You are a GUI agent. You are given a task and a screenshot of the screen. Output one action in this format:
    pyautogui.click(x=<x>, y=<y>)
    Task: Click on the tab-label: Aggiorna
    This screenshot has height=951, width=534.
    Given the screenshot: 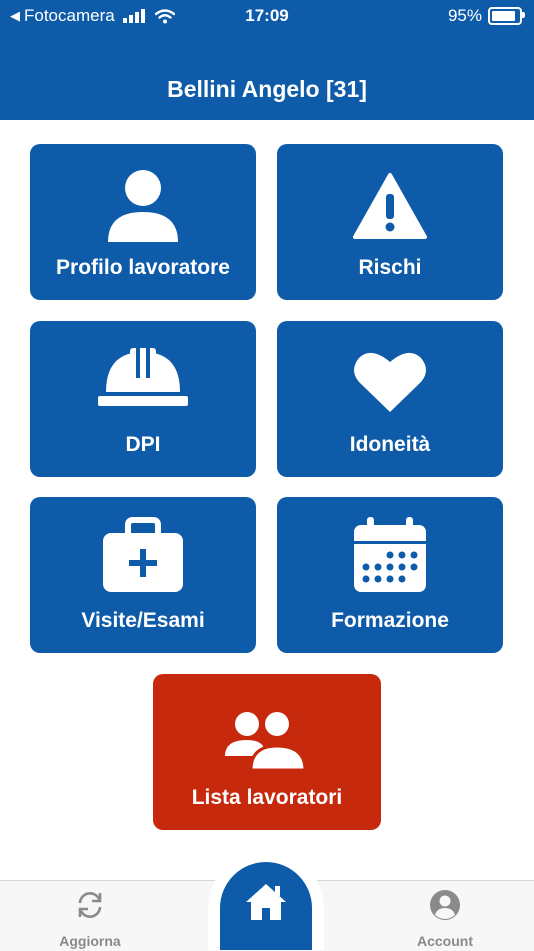 What is the action you would take?
    pyautogui.click(x=90, y=941)
    